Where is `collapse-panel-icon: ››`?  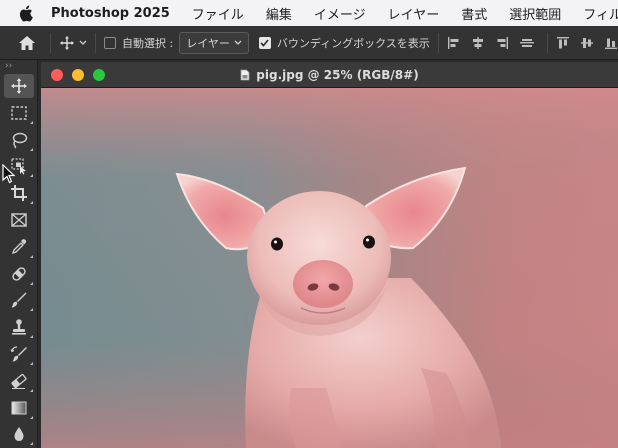 collapse-panel-icon: ›› is located at coordinates (18, 66).